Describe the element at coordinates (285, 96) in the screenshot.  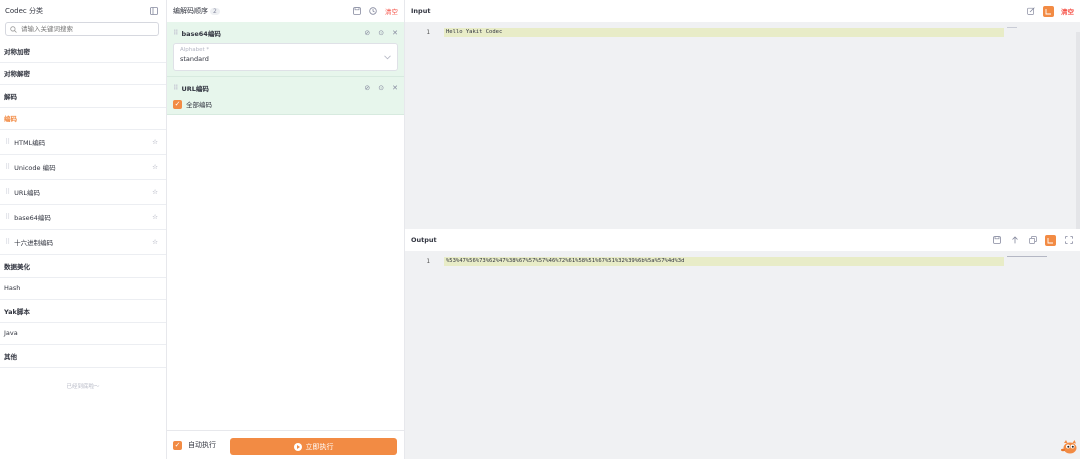
I see `step-url-encode: ⠿ URL编码 ⊘ ⊙ ✕ ✓ 全部编码` at that location.